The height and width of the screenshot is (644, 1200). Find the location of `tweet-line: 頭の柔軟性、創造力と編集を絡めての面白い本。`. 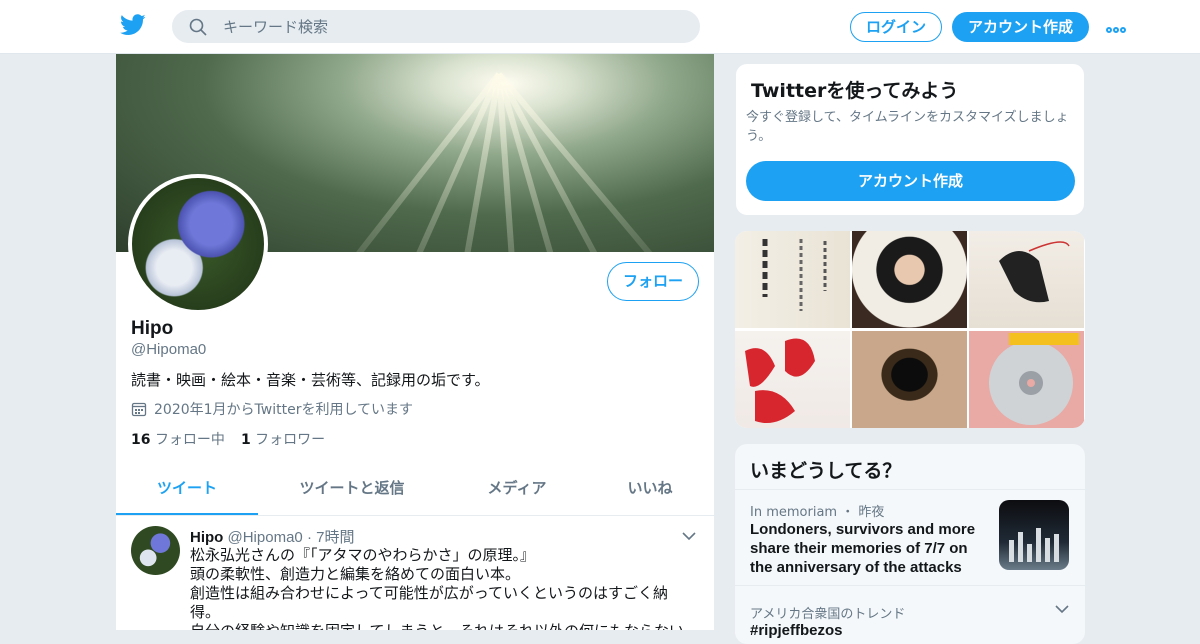

tweet-line: 頭の柔軟性、創造力と編集を絡めての面白い本。 is located at coordinates (355, 574).